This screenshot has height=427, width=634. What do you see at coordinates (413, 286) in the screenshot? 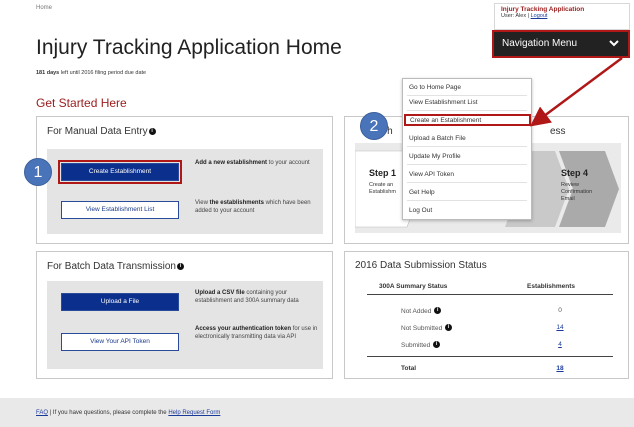
I see `column-header-status: 300A Summary Status` at bounding box center [413, 286].